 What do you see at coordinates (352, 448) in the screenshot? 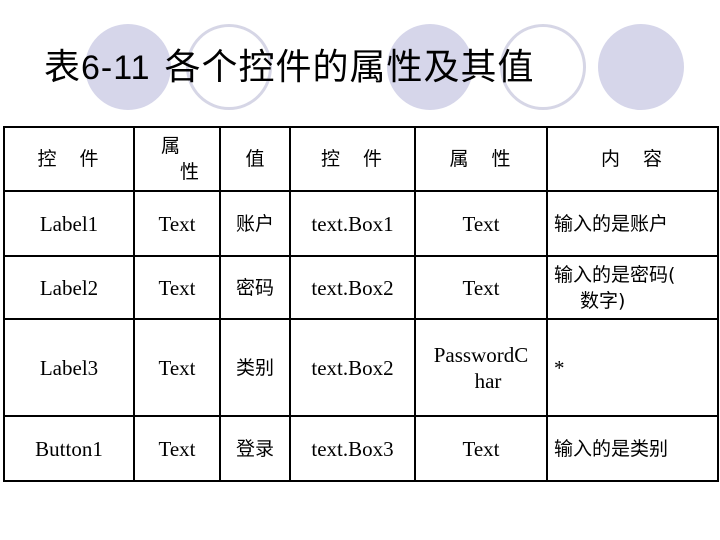
I see `cell-control-2: text.Box3` at bounding box center [352, 448].